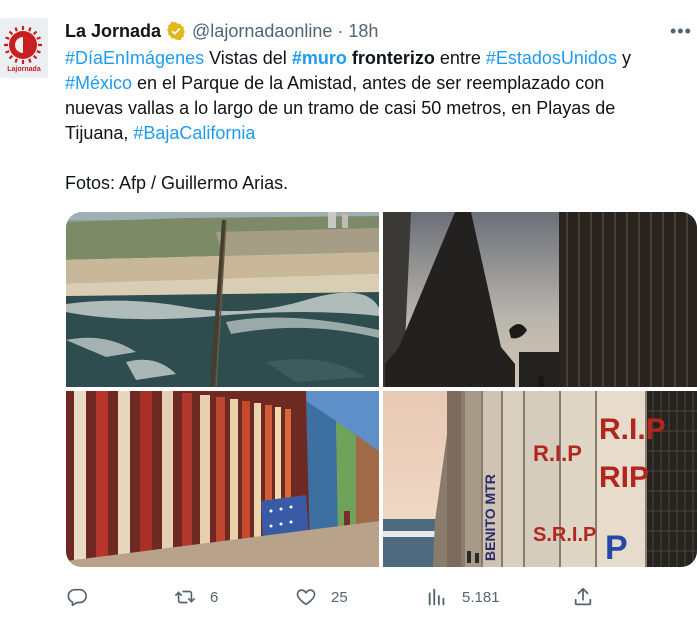 This screenshot has width=697, height=627. What do you see at coordinates (177, 183) in the screenshot?
I see `photo-credits: Fotos: Afp / Guillermo Arias.` at bounding box center [177, 183].